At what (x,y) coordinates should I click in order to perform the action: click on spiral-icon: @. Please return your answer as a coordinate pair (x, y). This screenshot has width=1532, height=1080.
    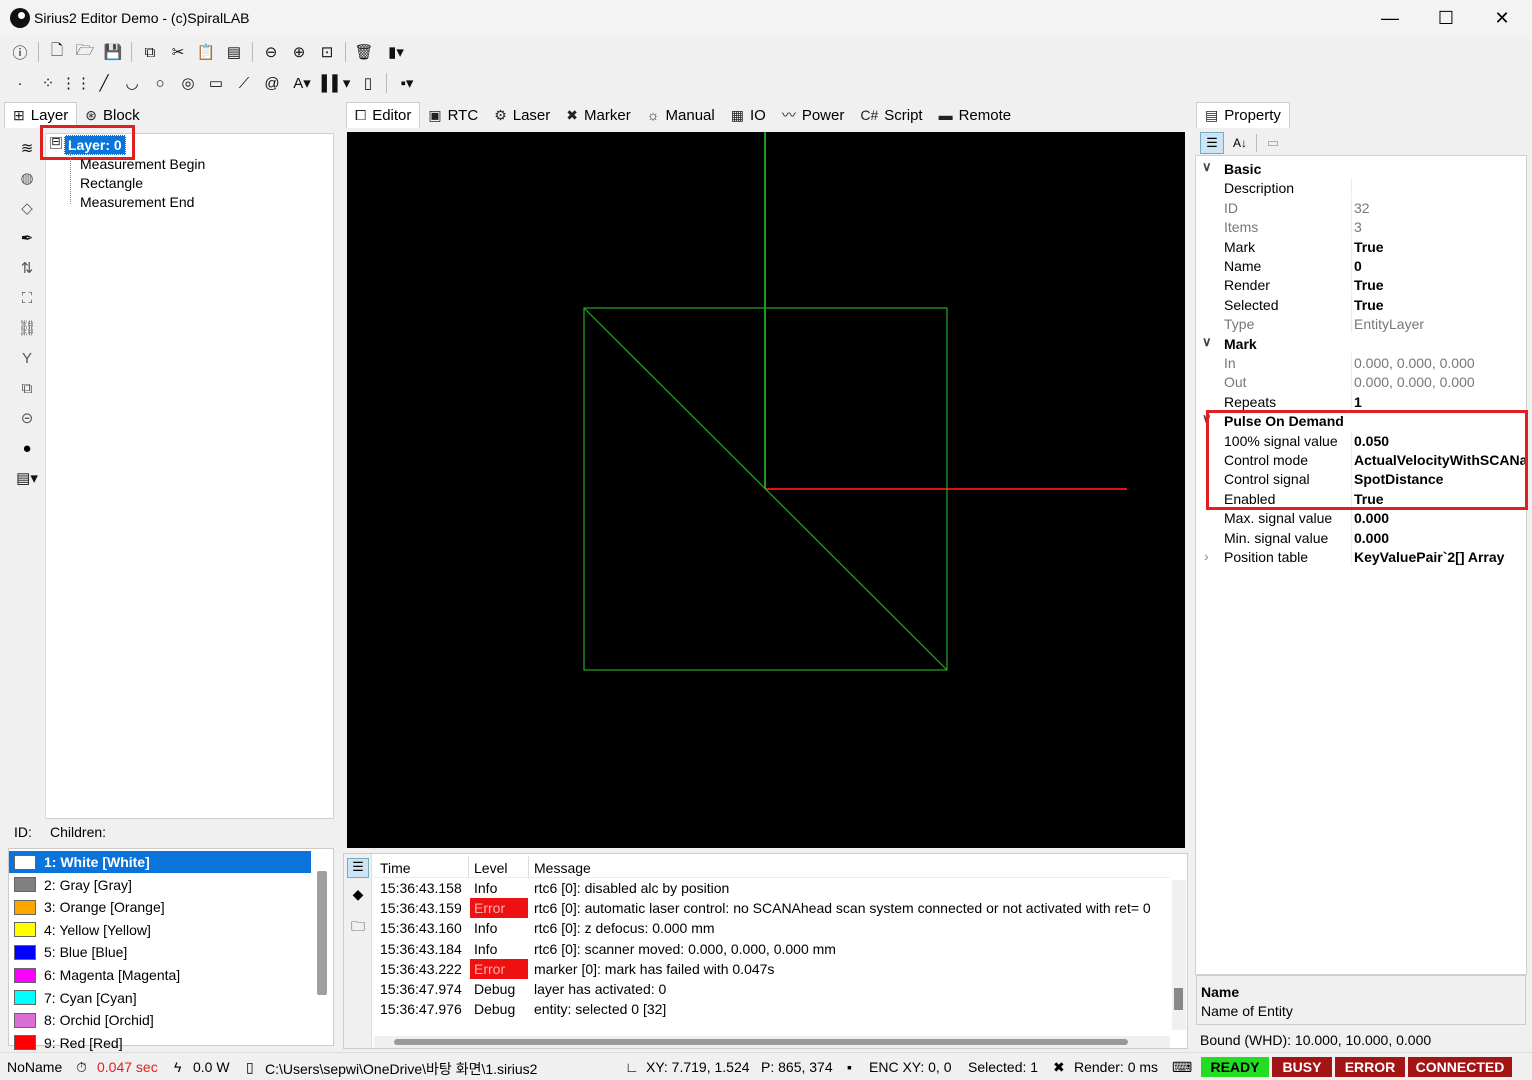
    Looking at the image, I should click on (272, 83).